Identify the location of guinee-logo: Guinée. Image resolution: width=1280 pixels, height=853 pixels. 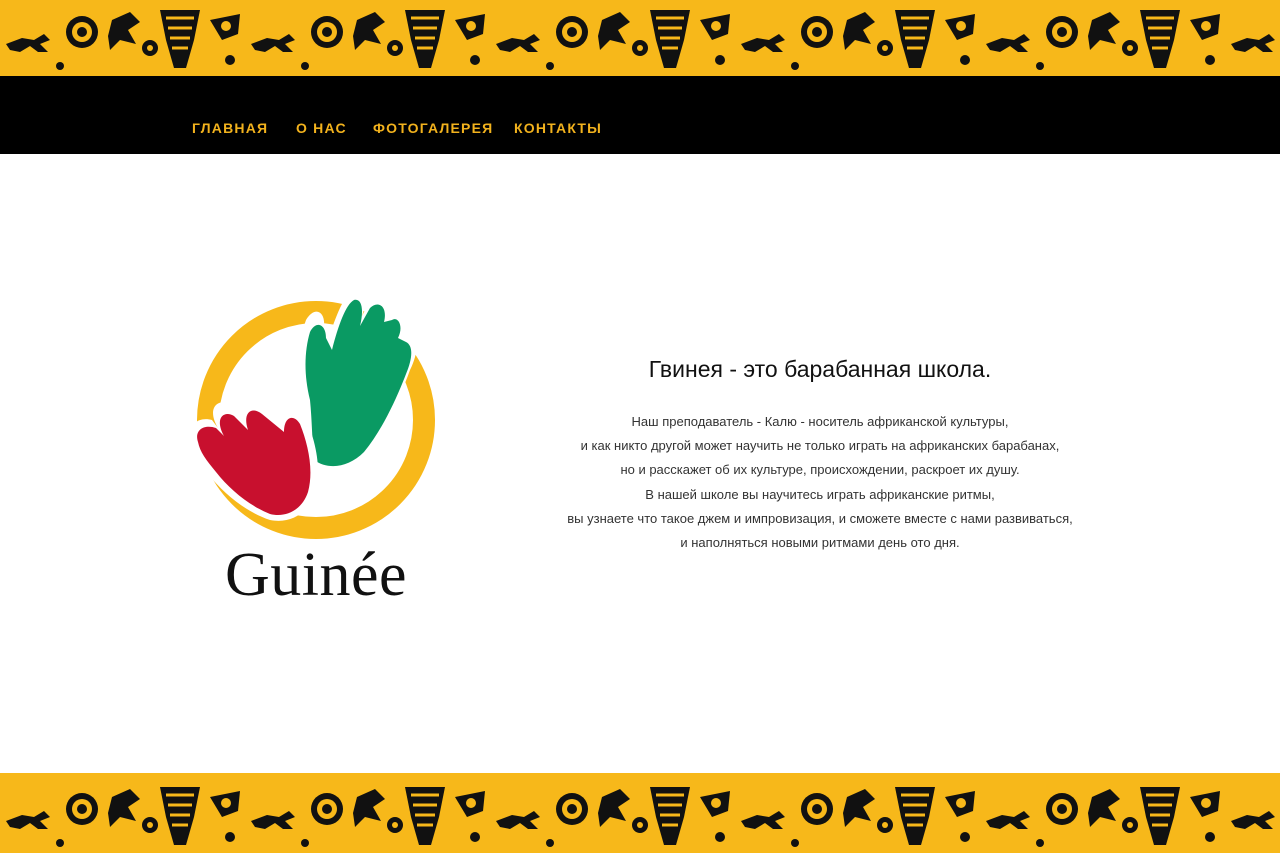
(316, 450).